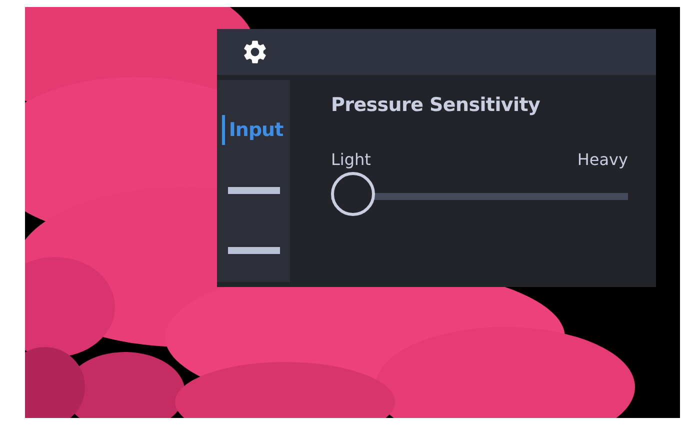 This screenshot has width=700, height=426. Describe the element at coordinates (602, 159) in the screenshot. I see `slider-max-label: Heavy` at that location.